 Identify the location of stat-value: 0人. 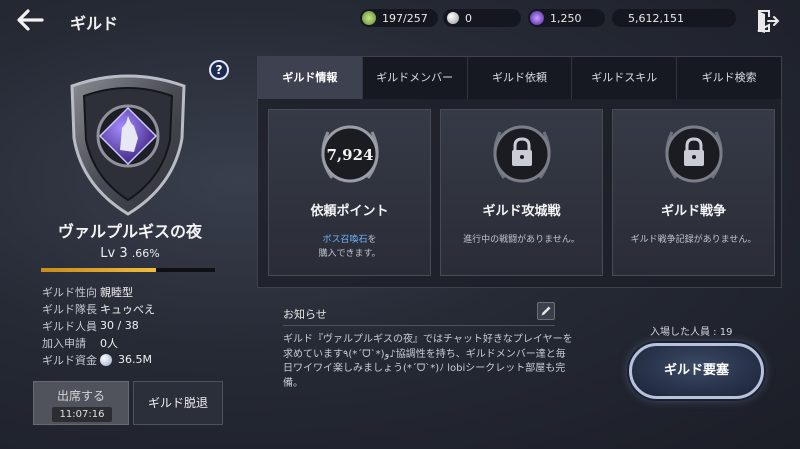
(109, 343).